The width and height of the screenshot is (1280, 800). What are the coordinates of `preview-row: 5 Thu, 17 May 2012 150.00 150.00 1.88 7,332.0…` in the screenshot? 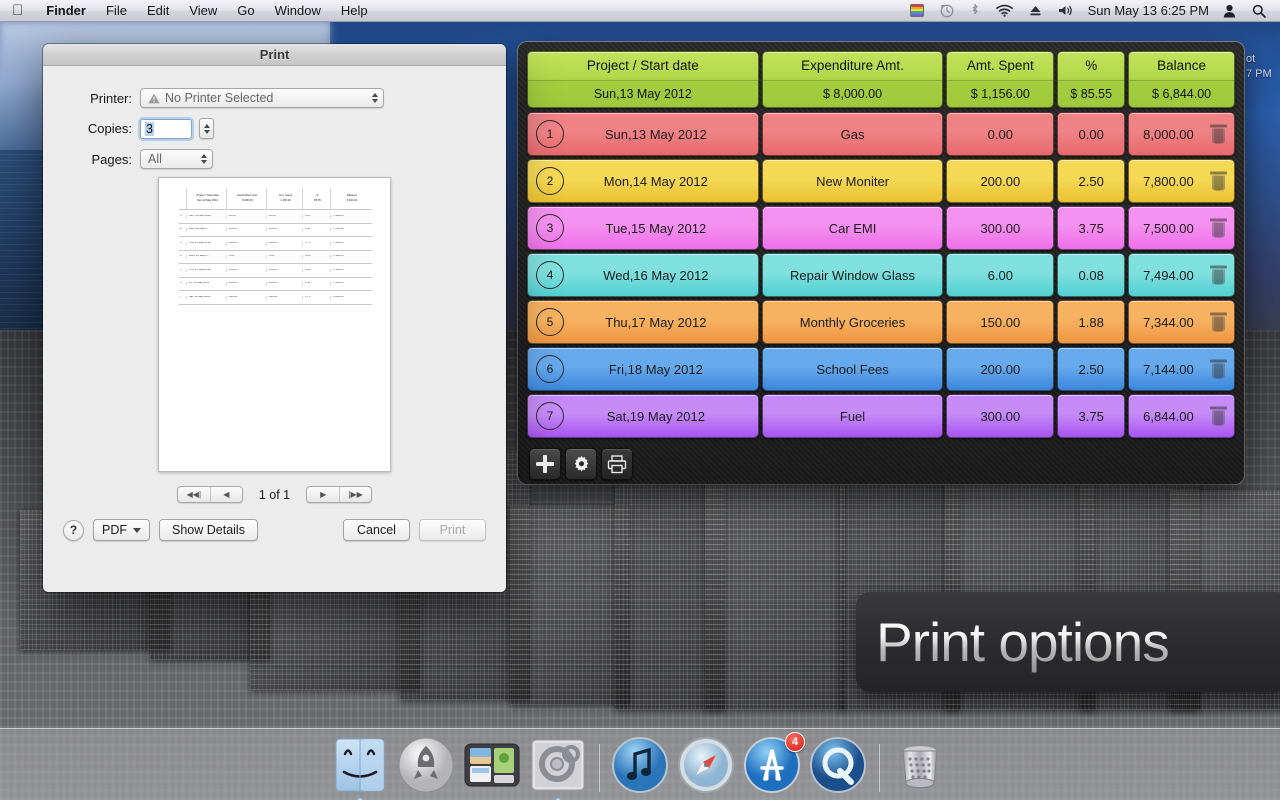 It's located at (275, 271).